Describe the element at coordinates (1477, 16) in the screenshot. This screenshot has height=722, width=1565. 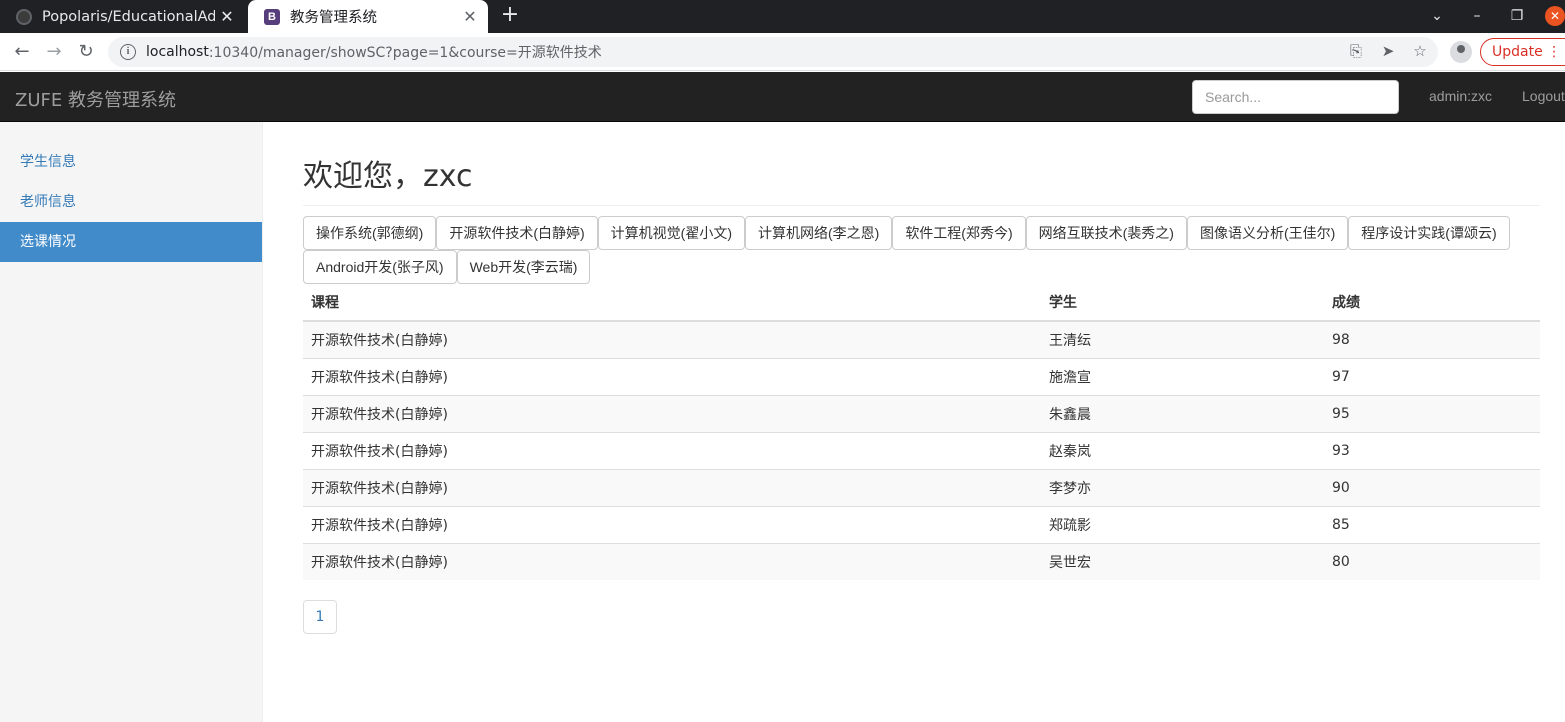
I see `minimize-icon: –` at that location.